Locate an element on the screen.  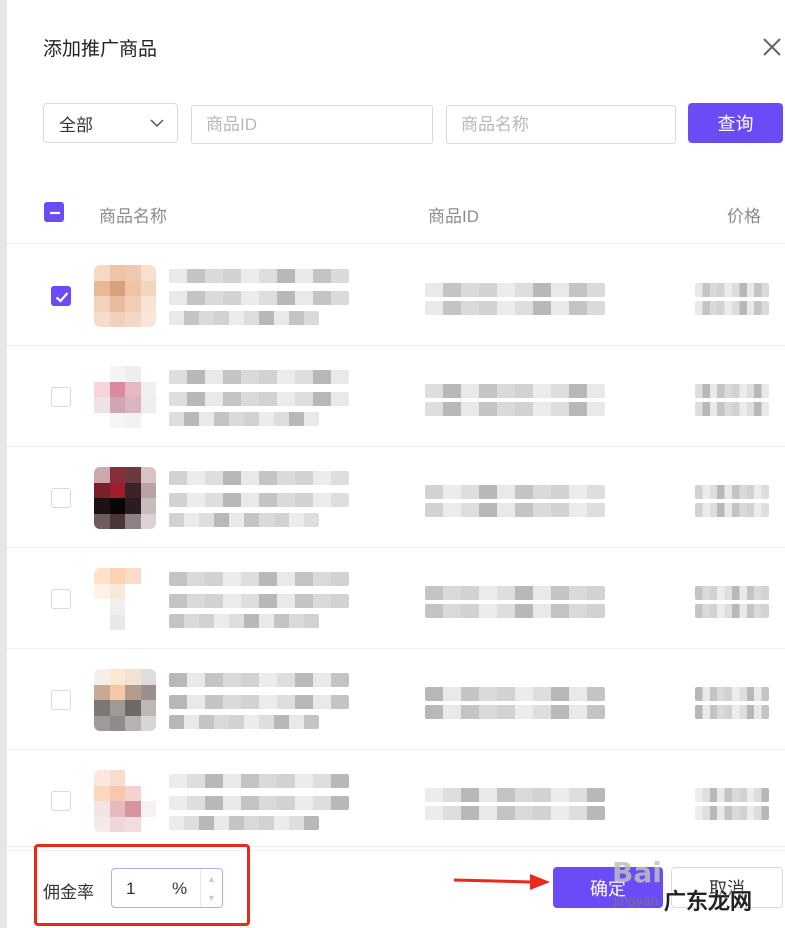
category-select: 全部 is located at coordinates (110, 123).